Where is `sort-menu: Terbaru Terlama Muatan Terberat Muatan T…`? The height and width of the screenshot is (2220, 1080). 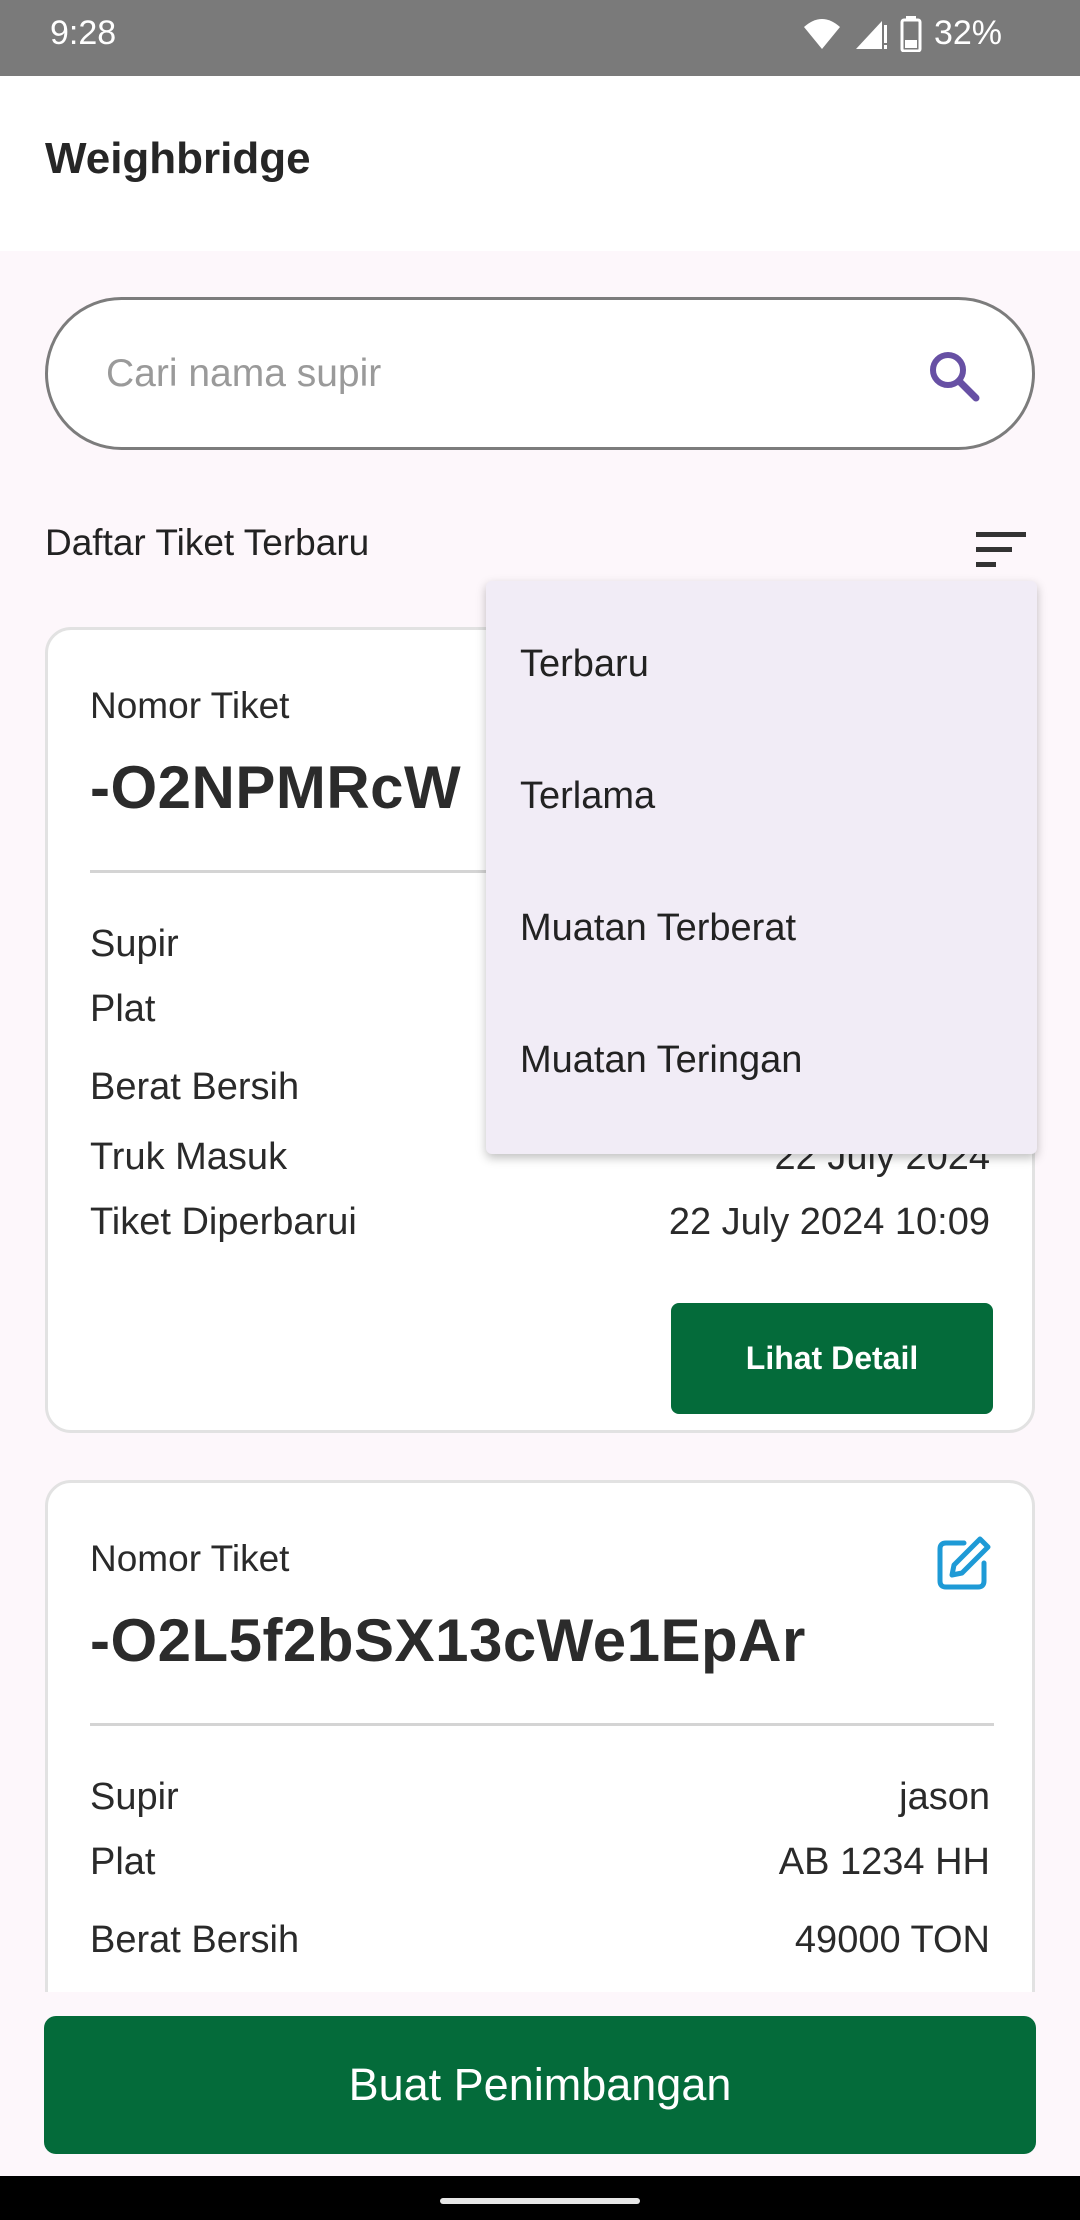
sort-menu: Terbaru Terlama Muatan Terberat Muatan T… is located at coordinates (761, 867).